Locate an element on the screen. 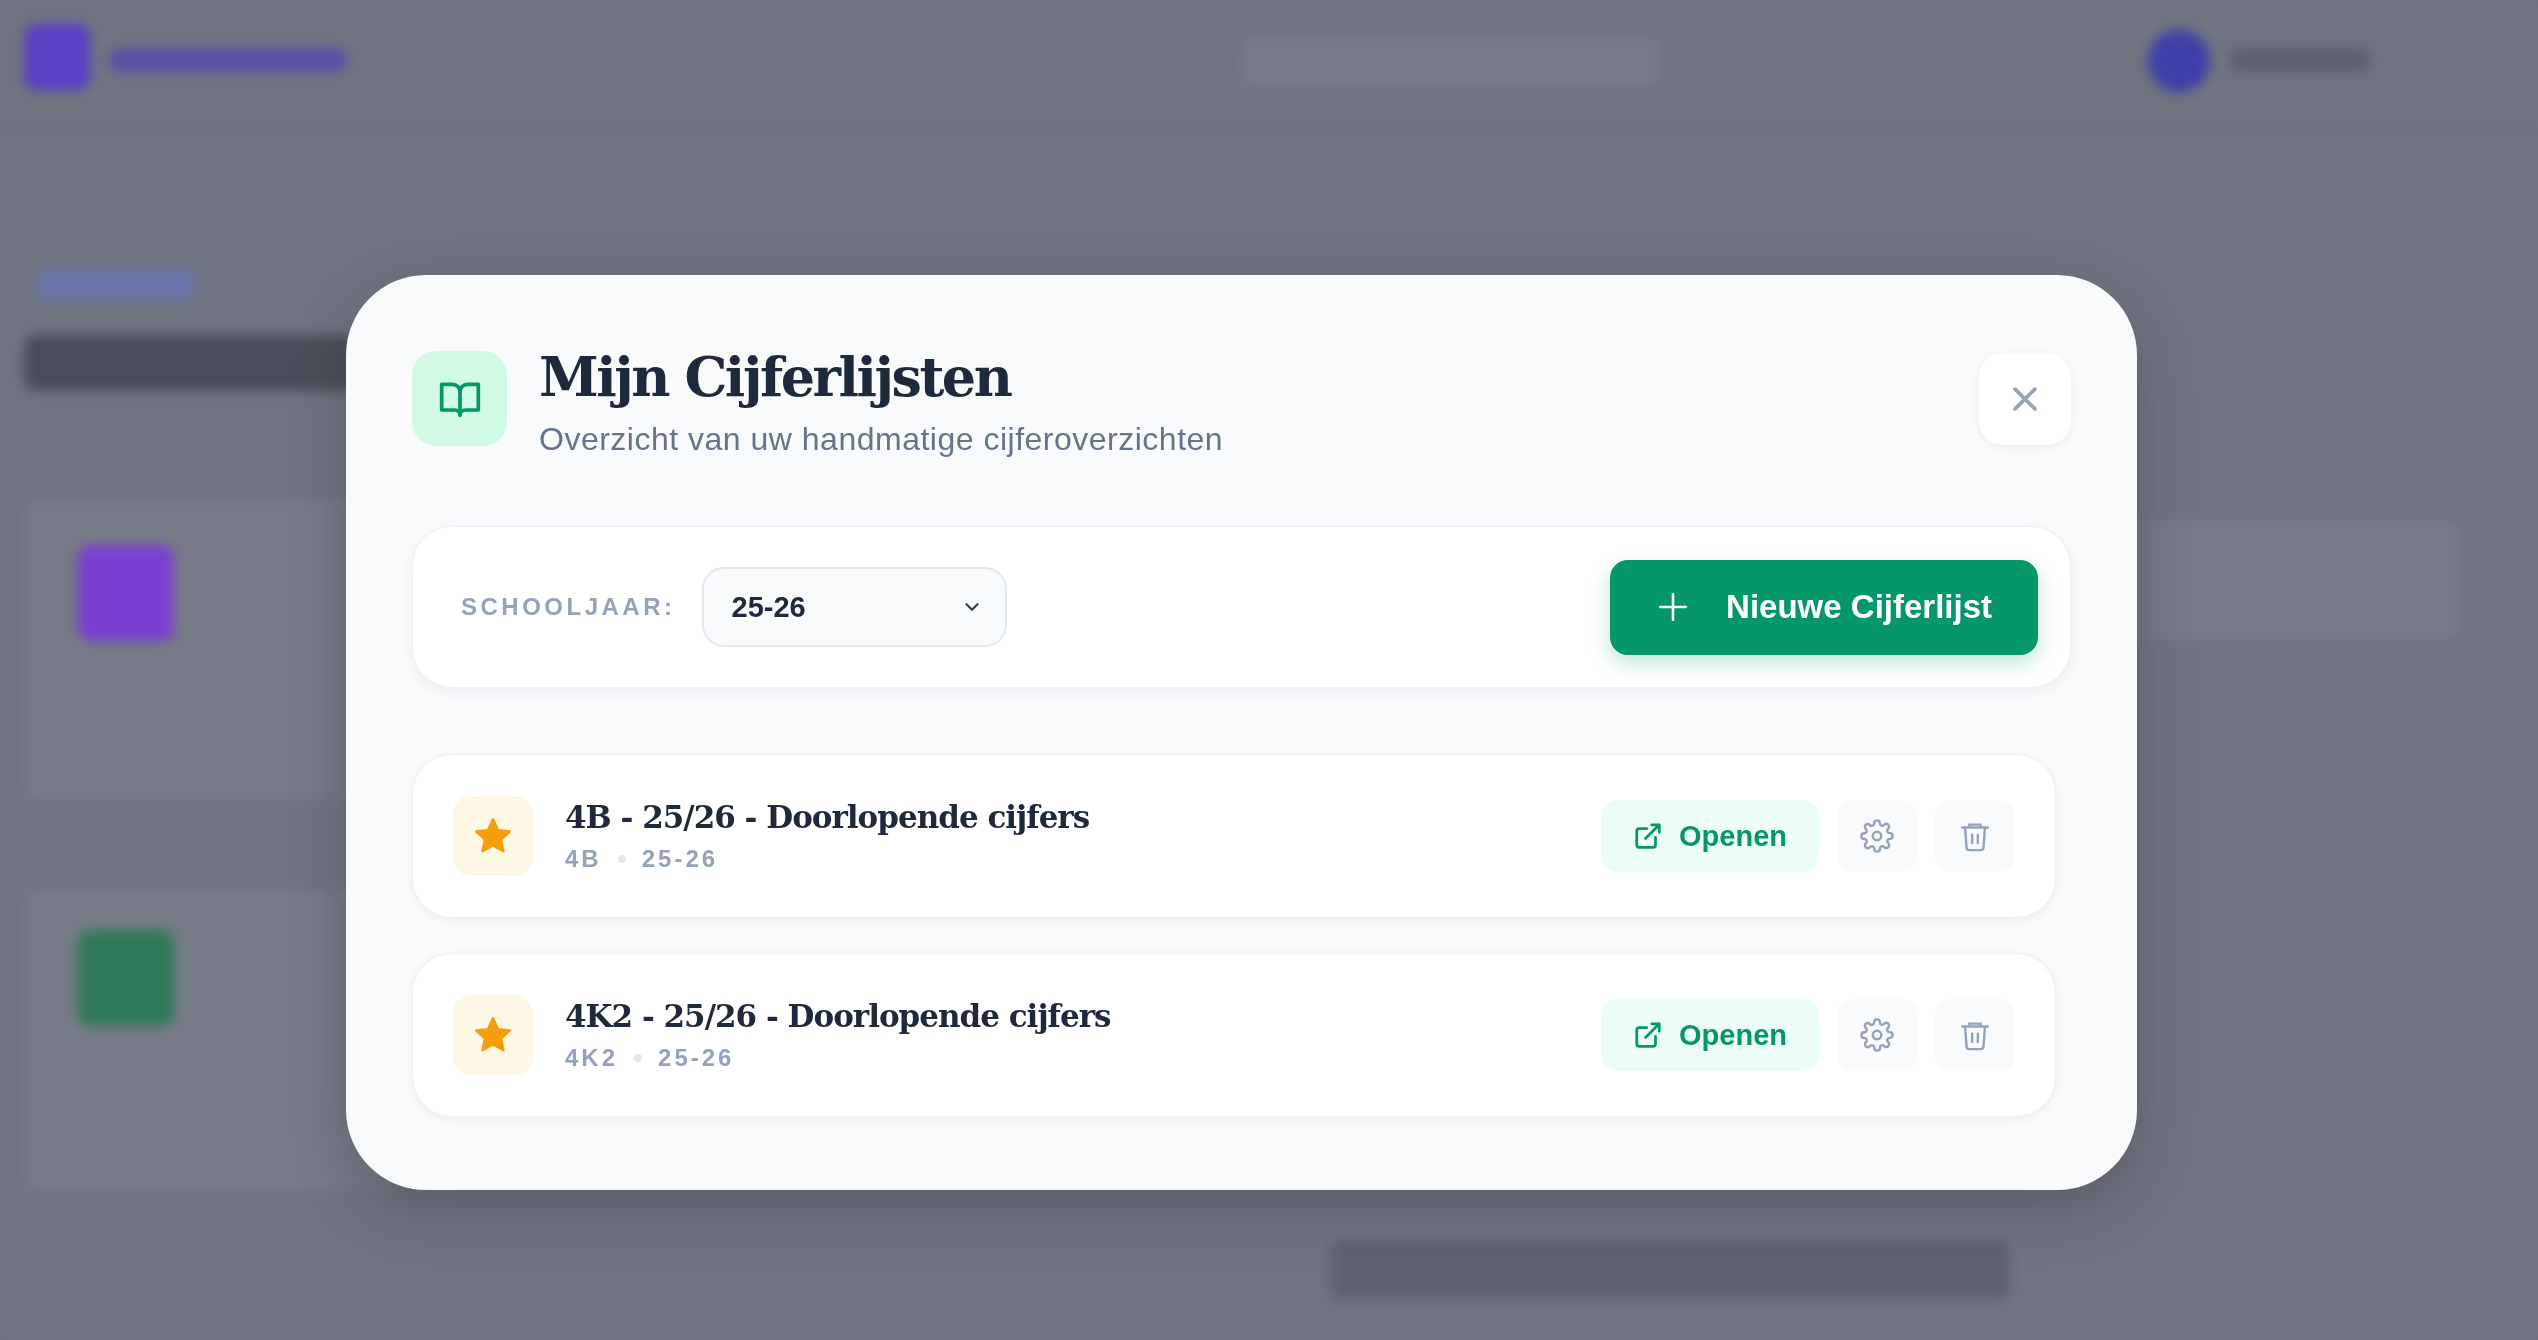 The width and height of the screenshot is (2538, 1340). list-title: 4K2 - 25/26 - Doorlopende cijfers is located at coordinates (838, 1016).